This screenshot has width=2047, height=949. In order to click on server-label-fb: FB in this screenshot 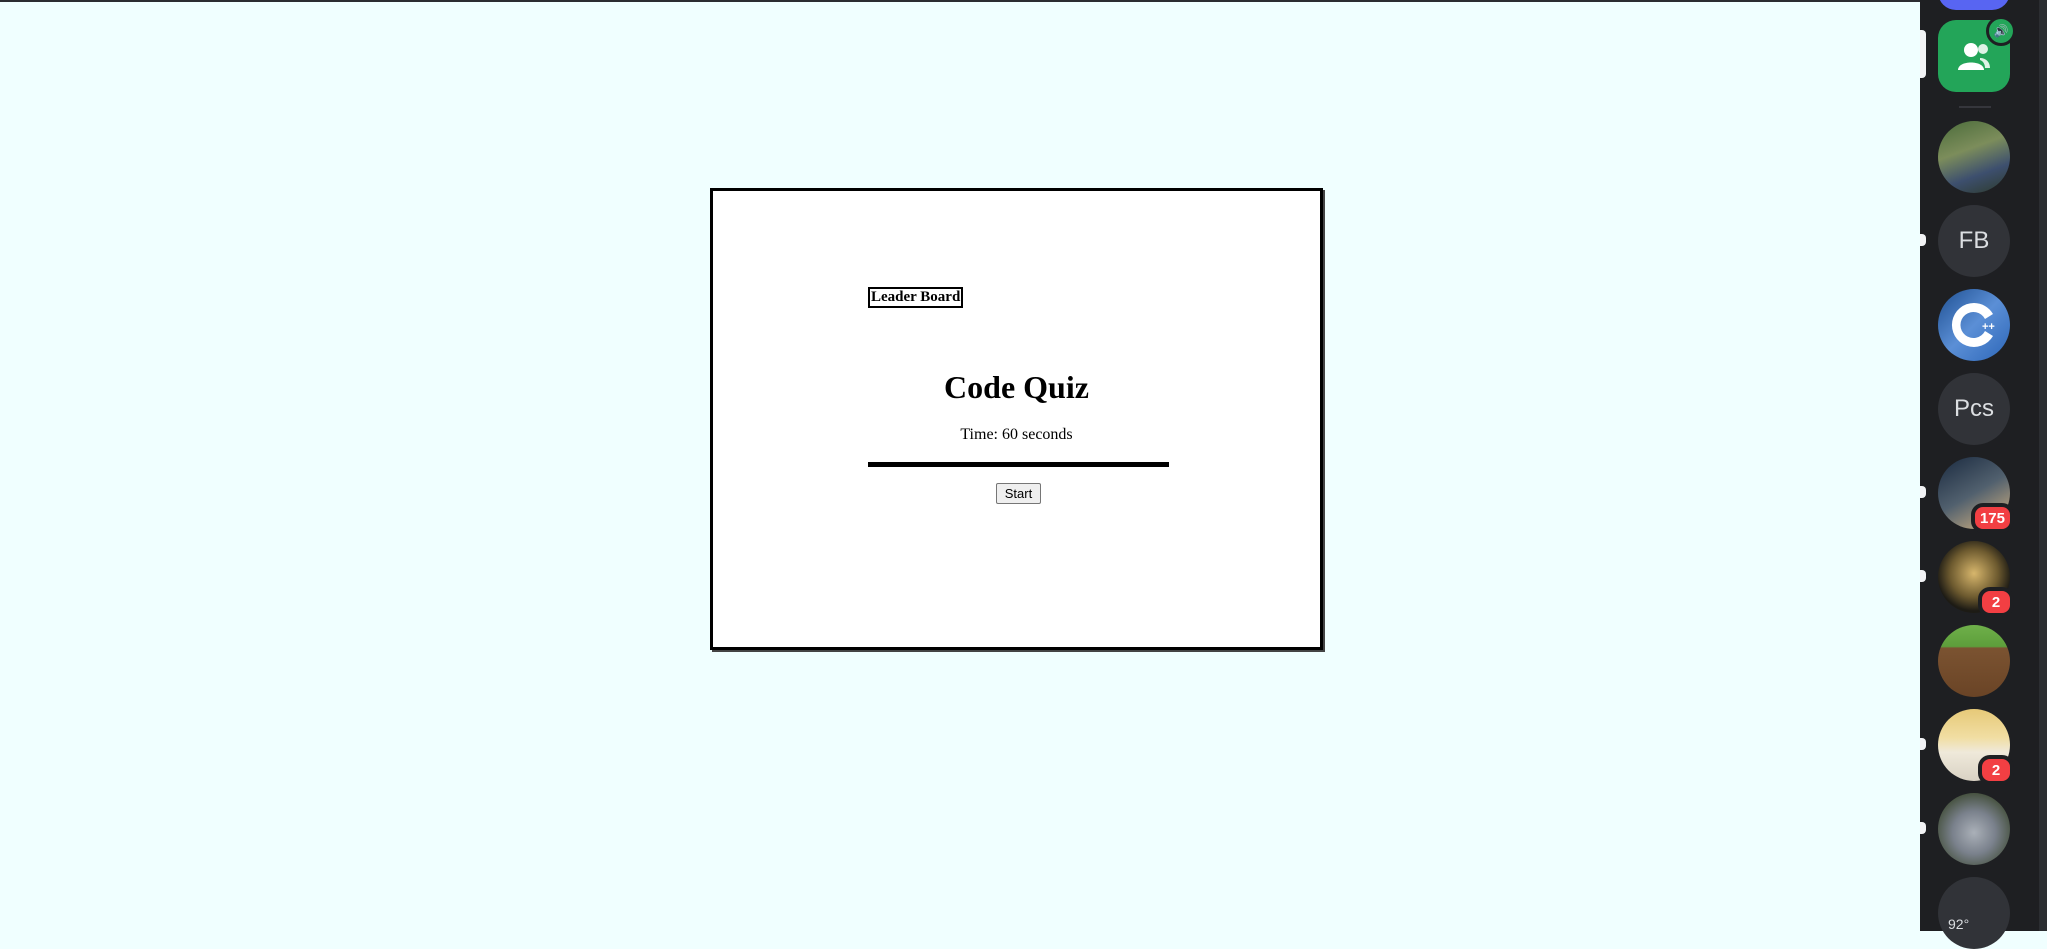, I will do `click(1974, 240)`.